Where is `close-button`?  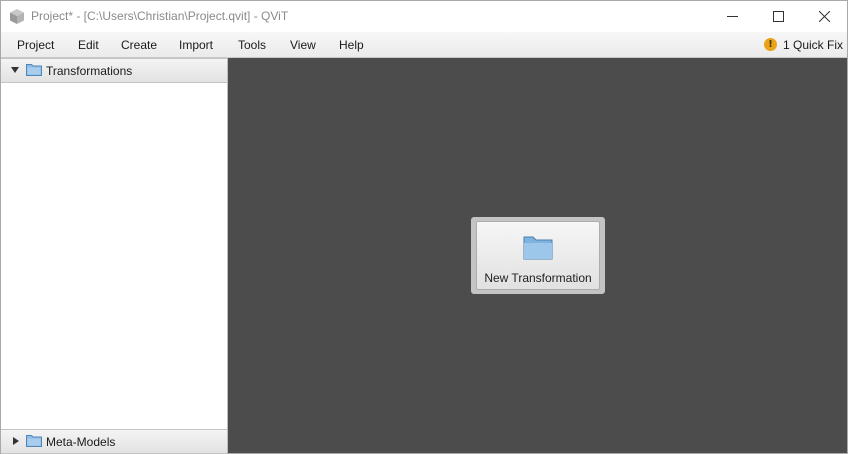
close-button is located at coordinates (824, 16).